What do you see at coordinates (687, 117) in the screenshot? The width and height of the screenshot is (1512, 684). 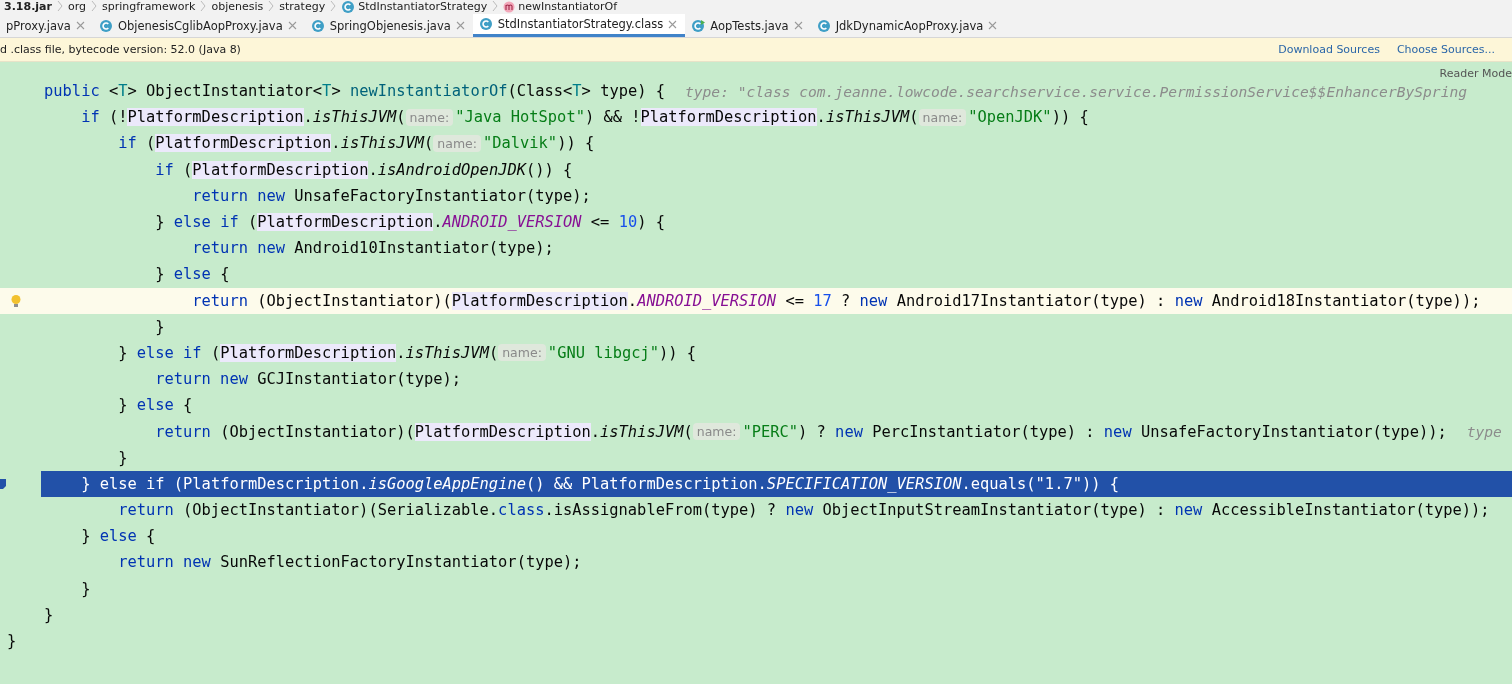 I see `code-text: "Java HotSpot") && !PlatformDescription.isThisJVM(` at bounding box center [687, 117].